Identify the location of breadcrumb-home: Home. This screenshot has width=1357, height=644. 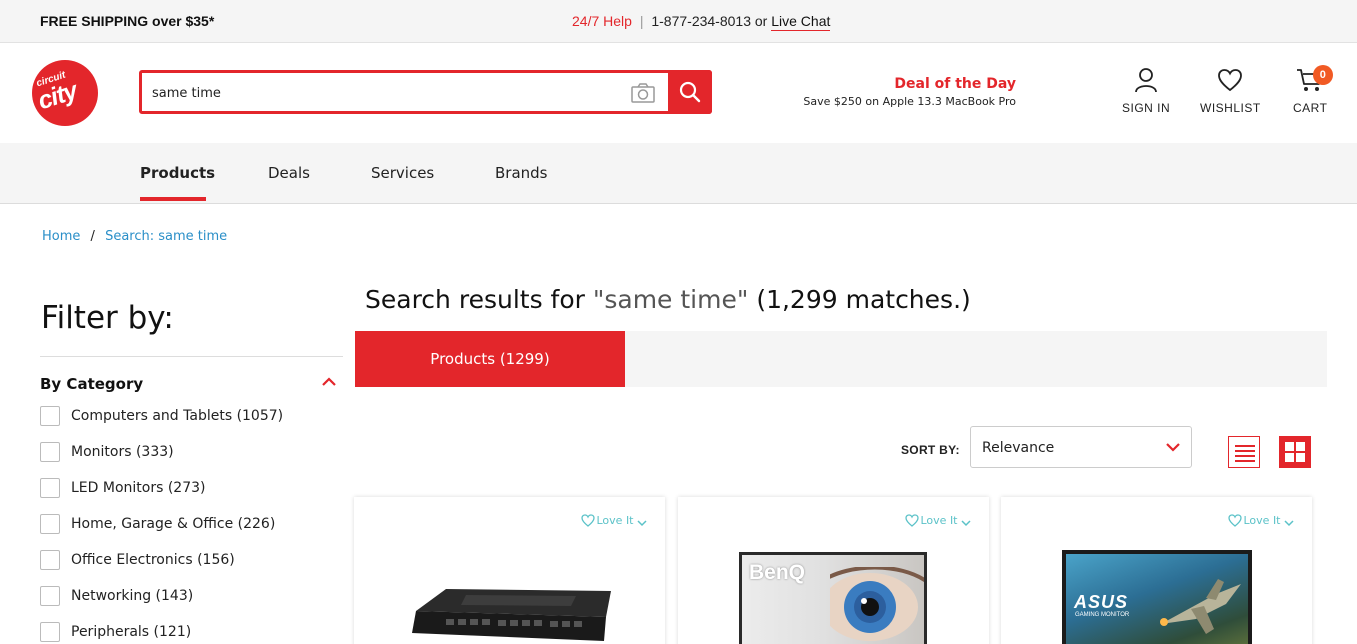
(61, 236).